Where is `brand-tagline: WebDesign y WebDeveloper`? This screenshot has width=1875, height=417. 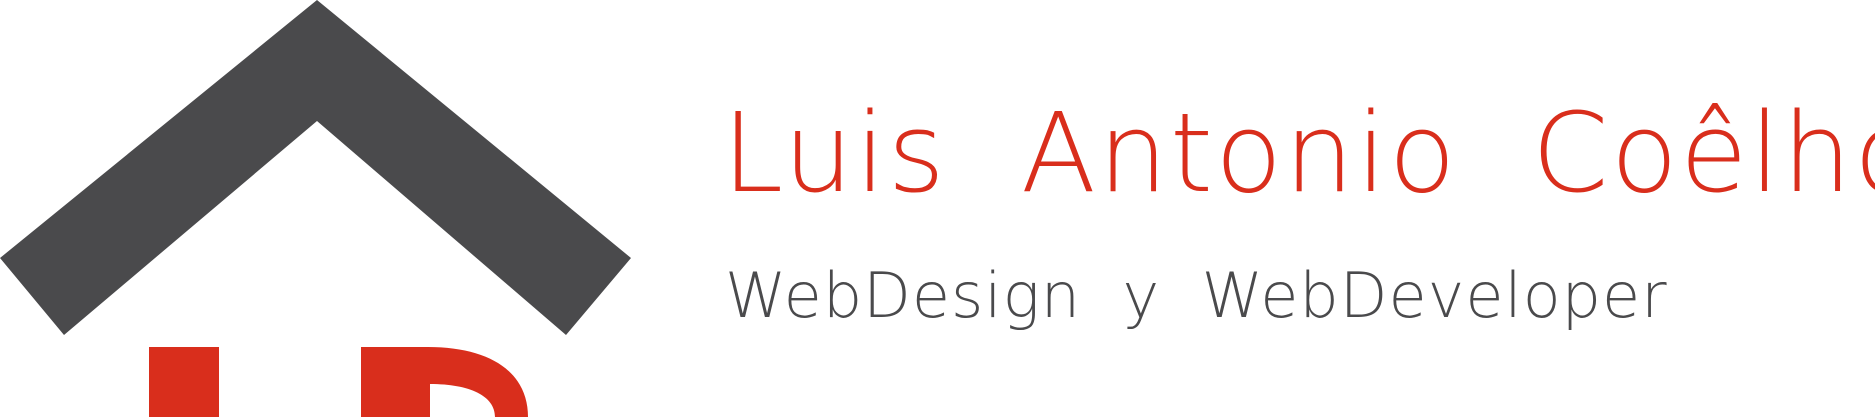
brand-tagline: WebDesign y WebDeveloper is located at coordinates (1196, 295).